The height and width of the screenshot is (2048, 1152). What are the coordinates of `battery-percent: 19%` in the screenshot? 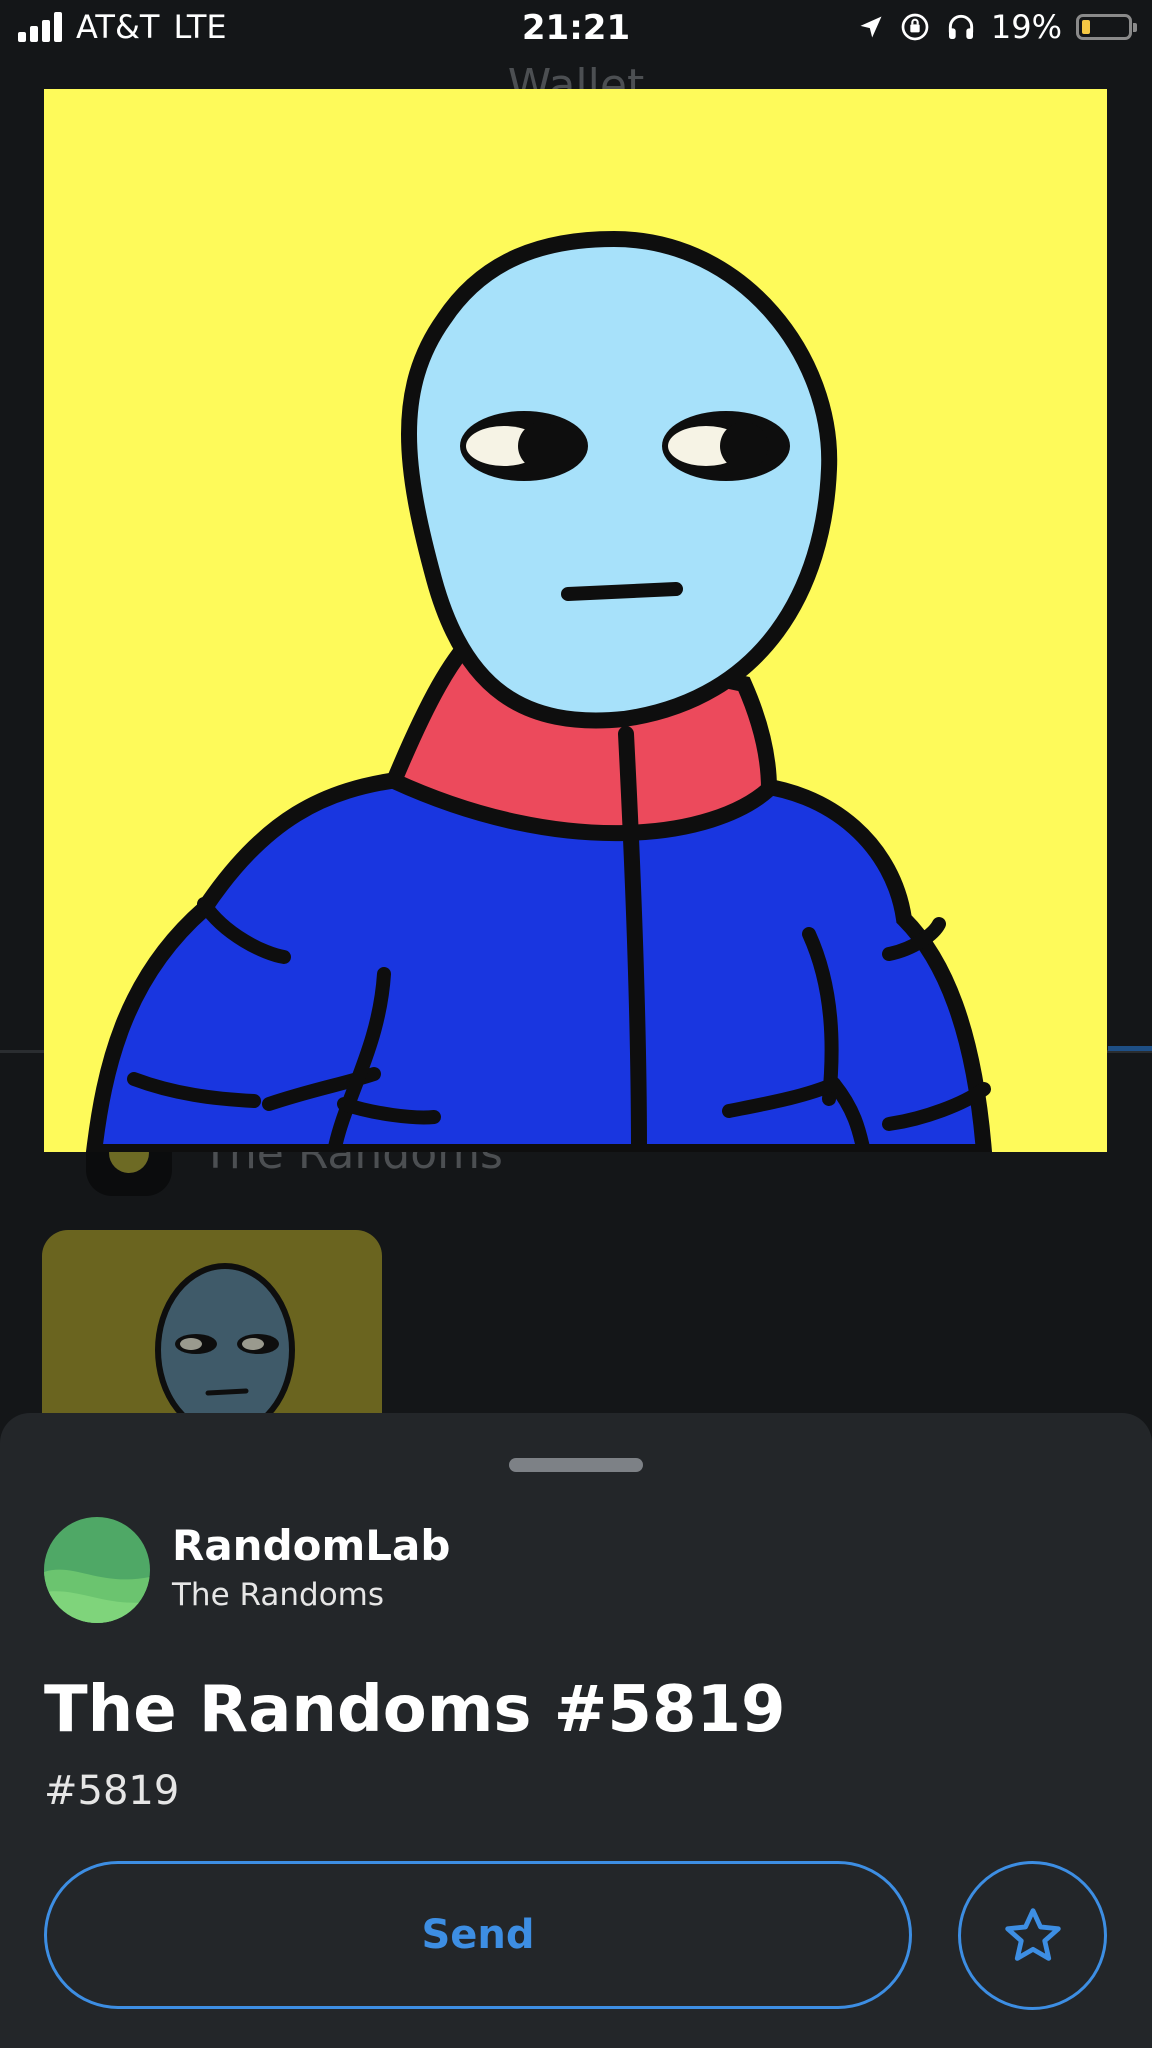 It's located at (1026, 27).